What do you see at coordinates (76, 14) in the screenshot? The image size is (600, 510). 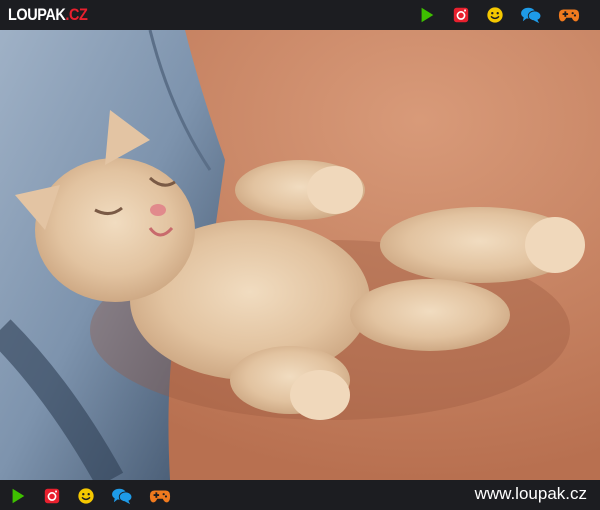 I see `logo-tld-text: .CZ` at bounding box center [76, 14].